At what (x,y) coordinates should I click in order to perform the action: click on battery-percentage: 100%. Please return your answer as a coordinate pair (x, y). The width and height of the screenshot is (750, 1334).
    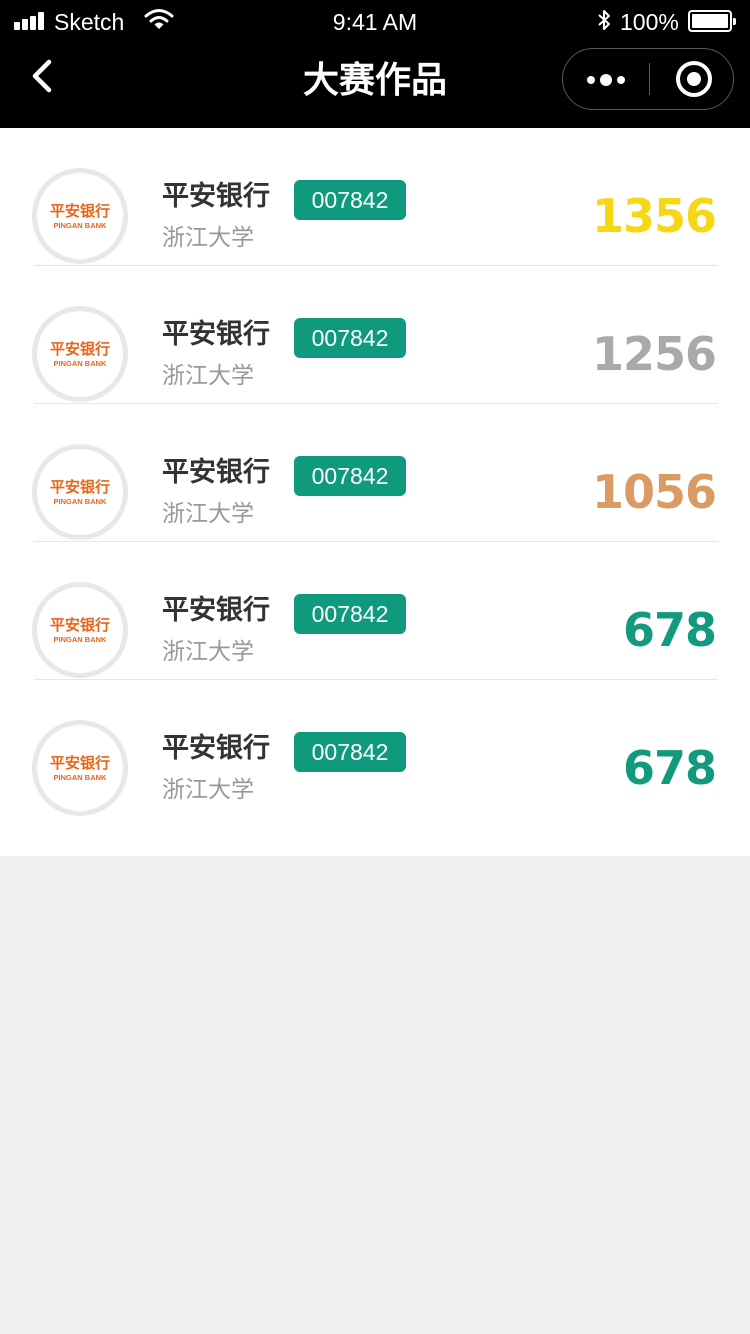
    Looking at the image, I should click on (649, 22).